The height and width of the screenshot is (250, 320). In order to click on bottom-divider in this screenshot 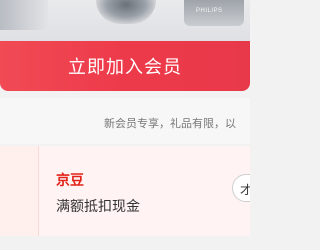, I will do `click(125, 243)`.